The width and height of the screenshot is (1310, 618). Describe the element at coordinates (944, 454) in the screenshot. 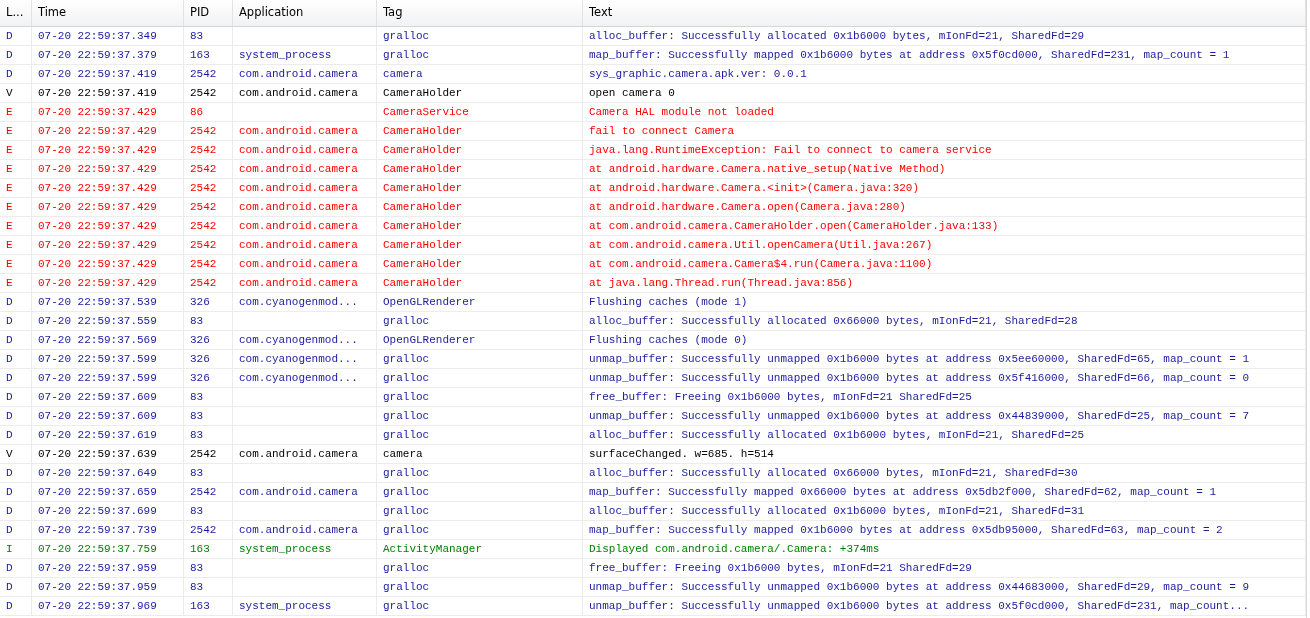

I see `message-cell: surfaceChanged. w=685. h=514` at that location.